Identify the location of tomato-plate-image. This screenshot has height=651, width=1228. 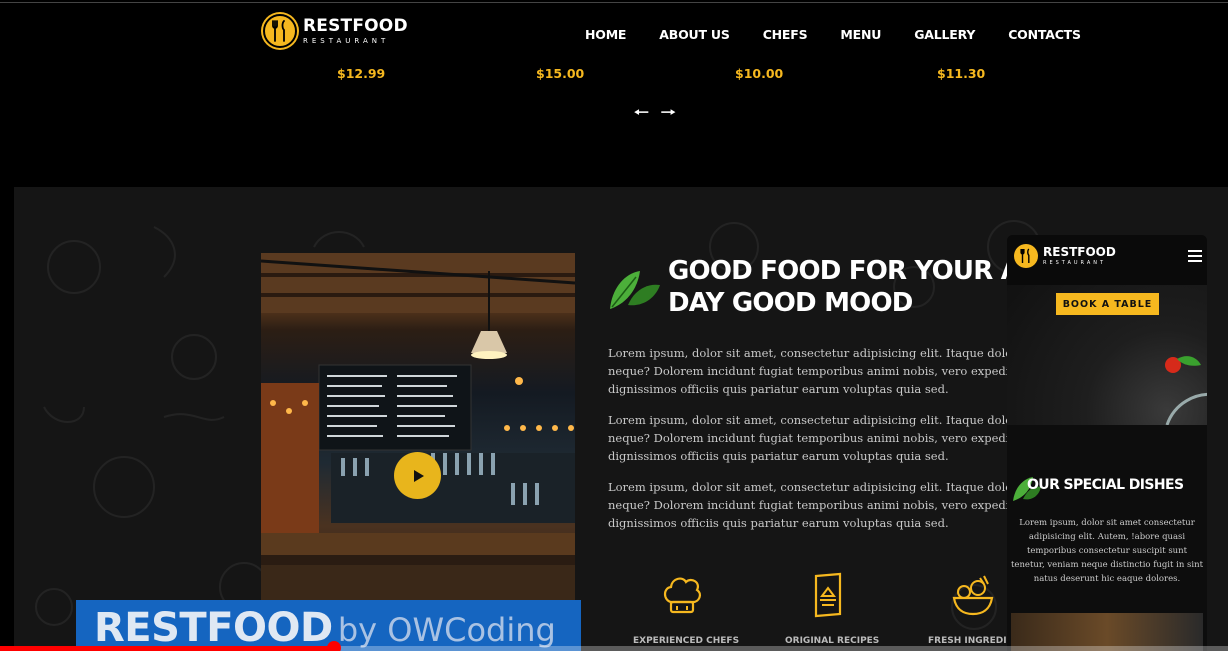
(1186, 390).